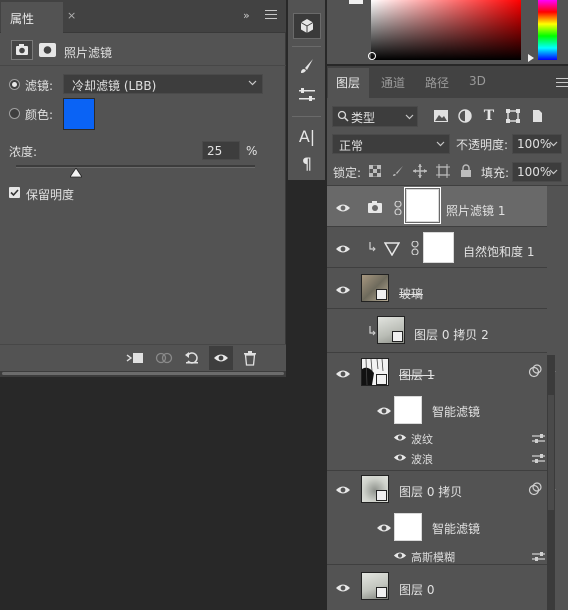  Describe the element at coordinates (163, 84) in the screenshot. I see `filter-select: 冷却滤镜 (LBB)` at that location.